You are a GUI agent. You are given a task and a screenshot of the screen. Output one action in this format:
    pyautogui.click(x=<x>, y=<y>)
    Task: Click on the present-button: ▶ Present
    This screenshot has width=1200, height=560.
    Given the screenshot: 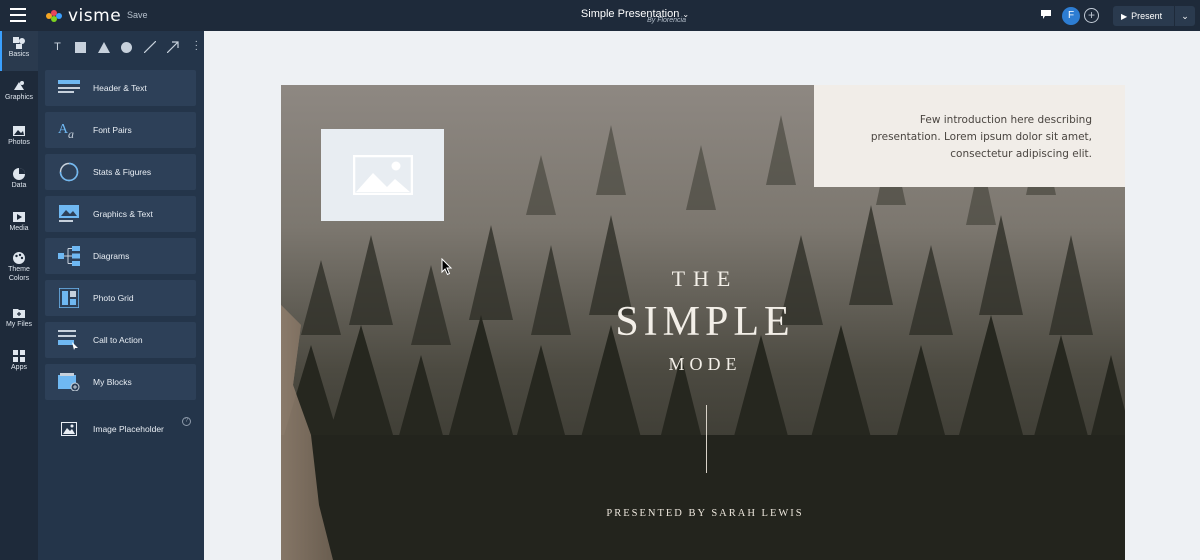 What is the action you would take?
    pyautogui.click(x=1143, y=16)
    